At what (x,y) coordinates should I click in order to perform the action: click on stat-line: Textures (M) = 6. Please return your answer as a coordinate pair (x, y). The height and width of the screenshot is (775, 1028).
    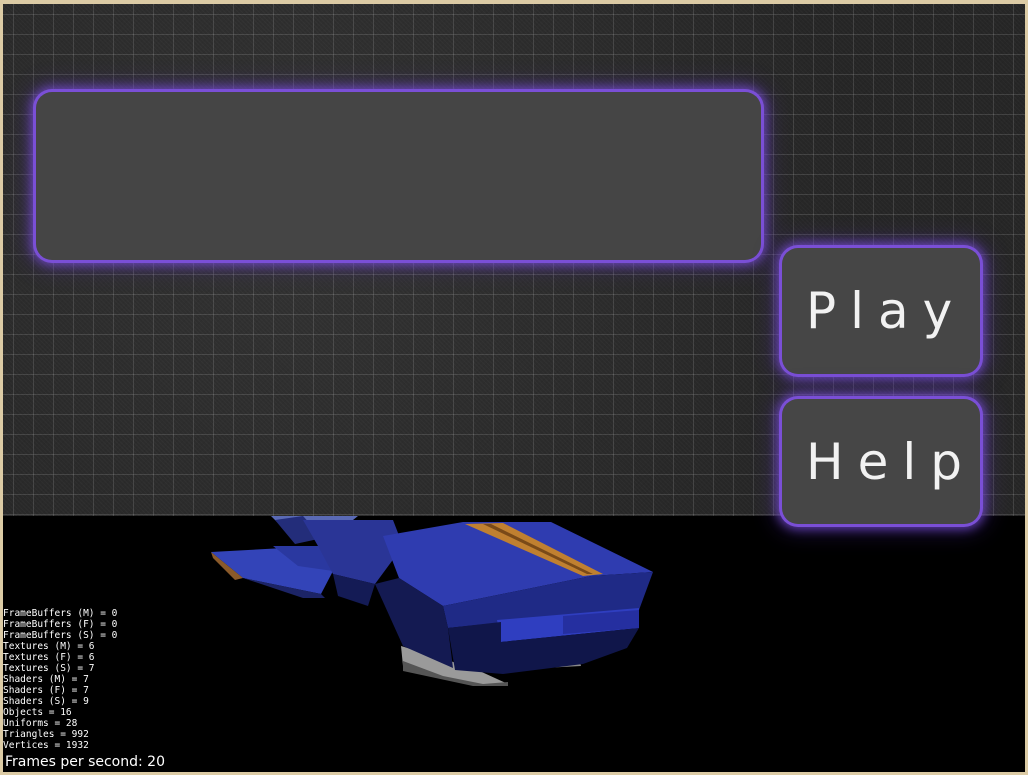
    Looking at the image, I should click on (49, 646).